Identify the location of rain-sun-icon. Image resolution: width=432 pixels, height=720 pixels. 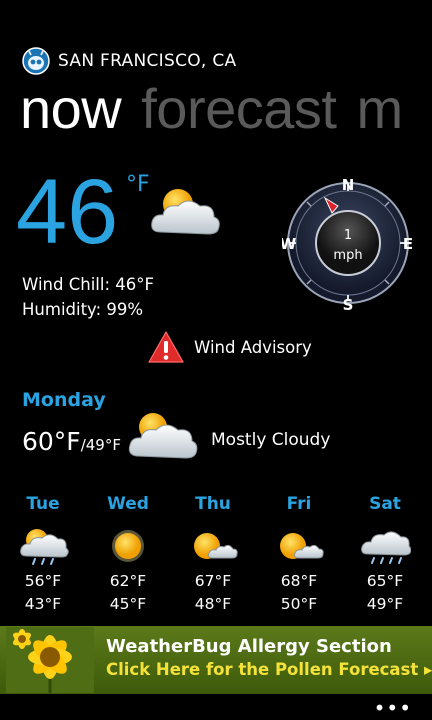
(44, 547).